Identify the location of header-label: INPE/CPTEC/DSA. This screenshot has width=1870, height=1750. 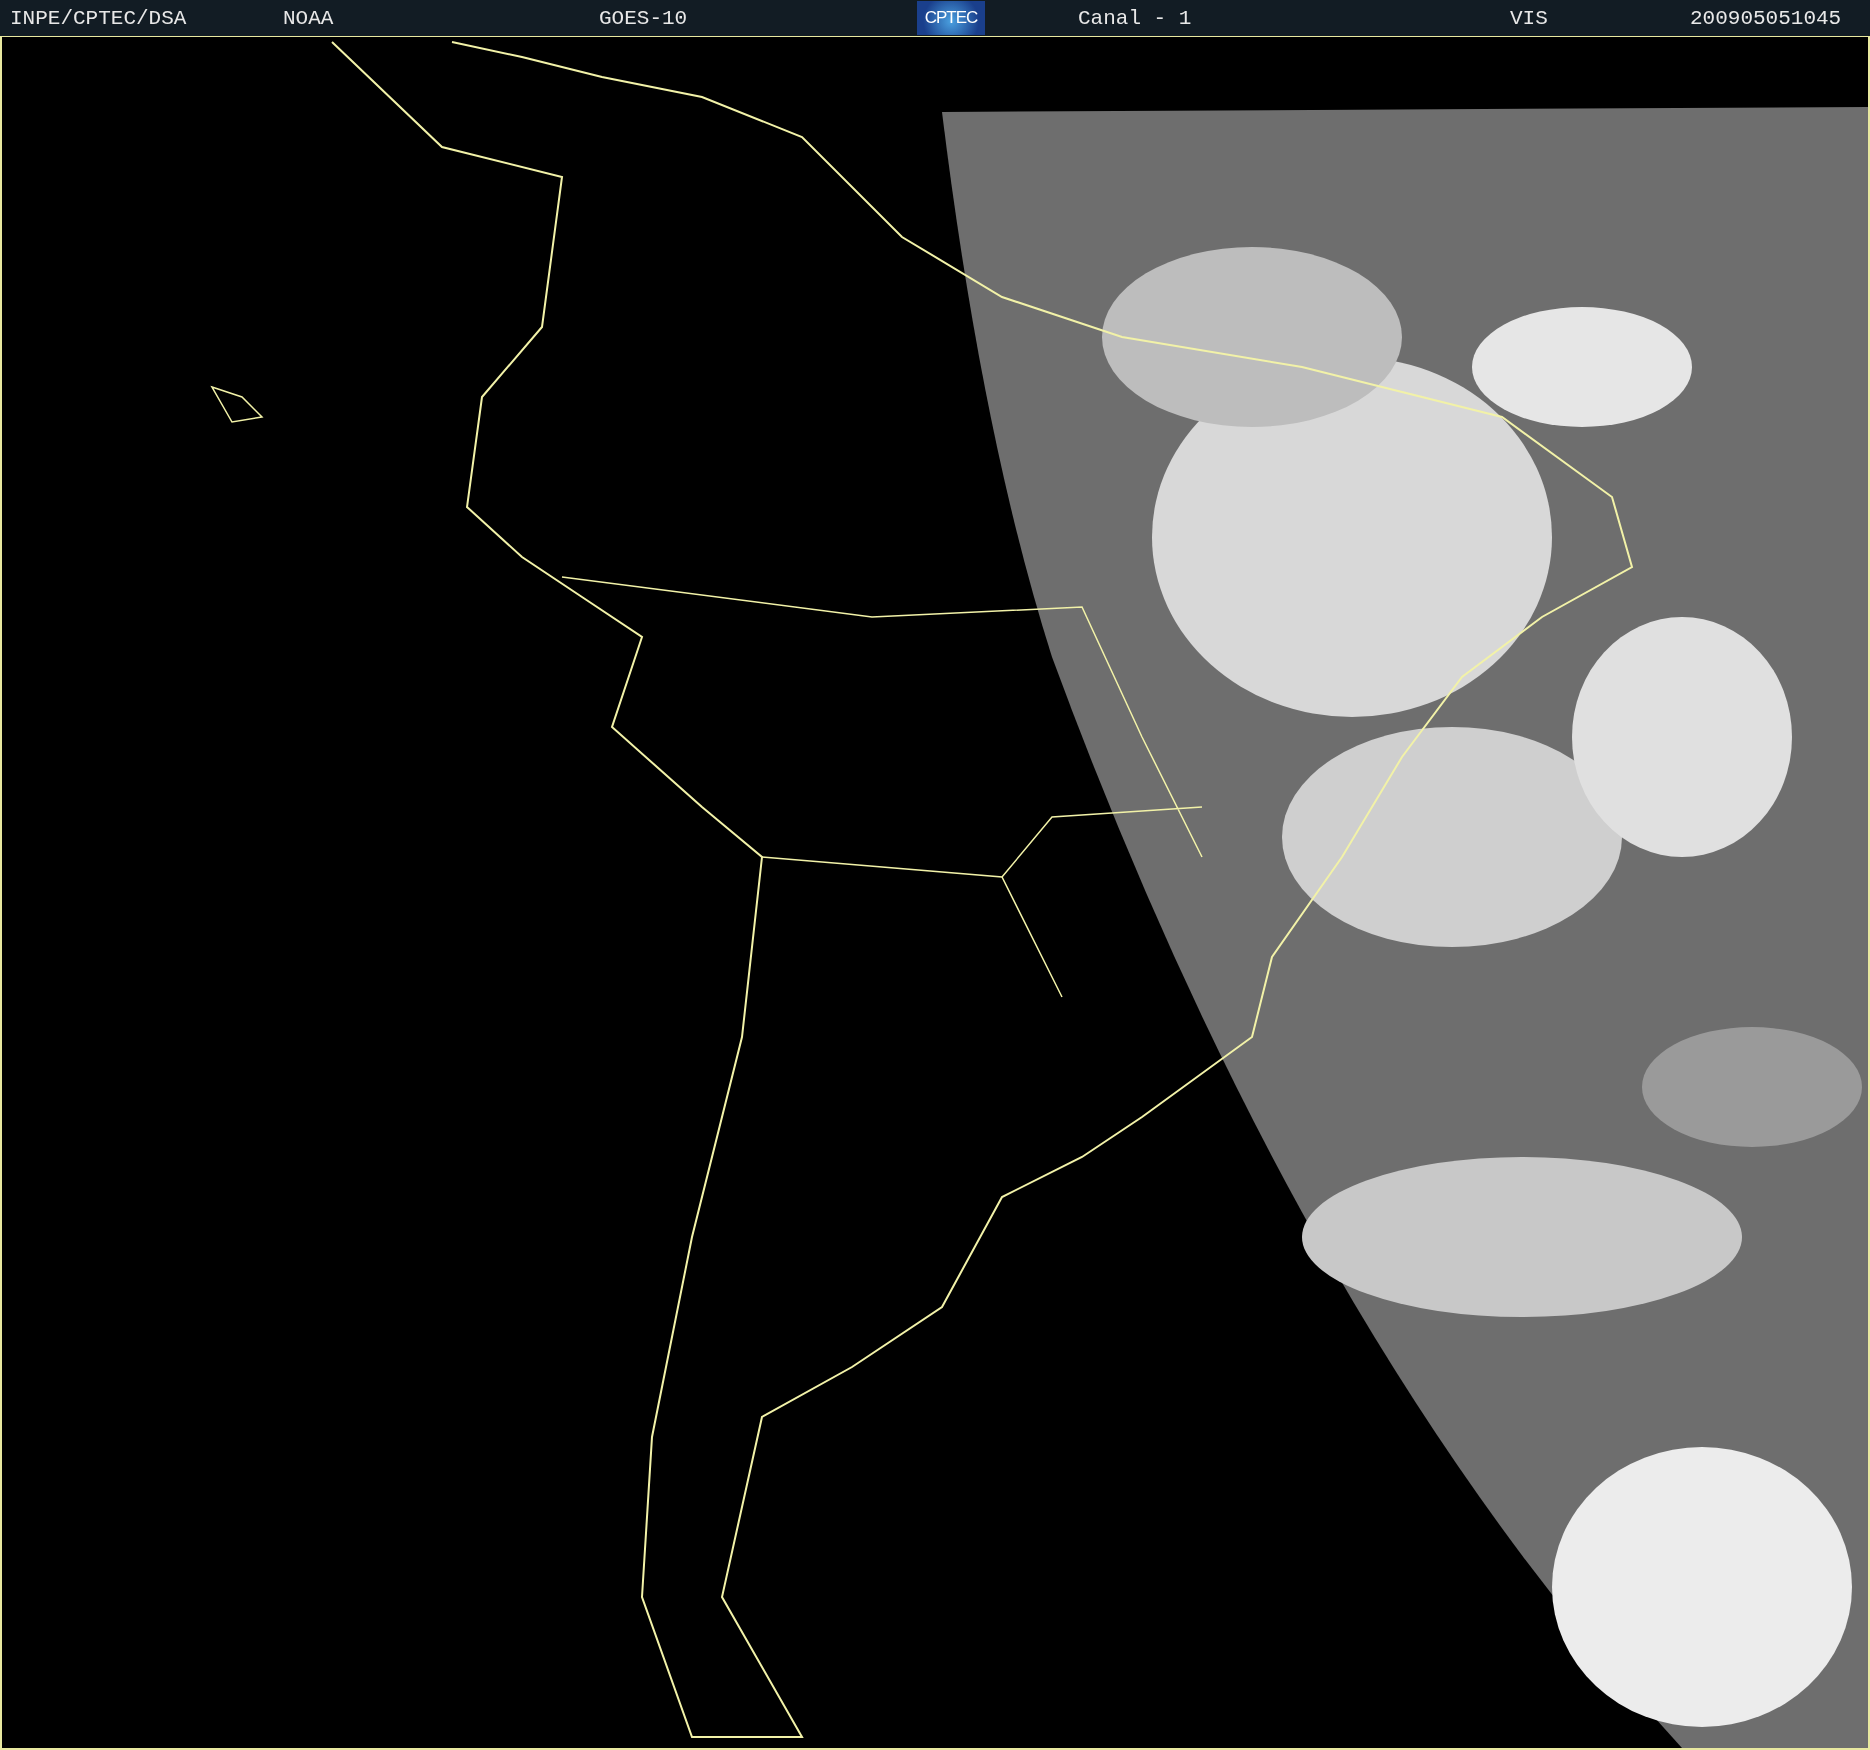
(99, 18).